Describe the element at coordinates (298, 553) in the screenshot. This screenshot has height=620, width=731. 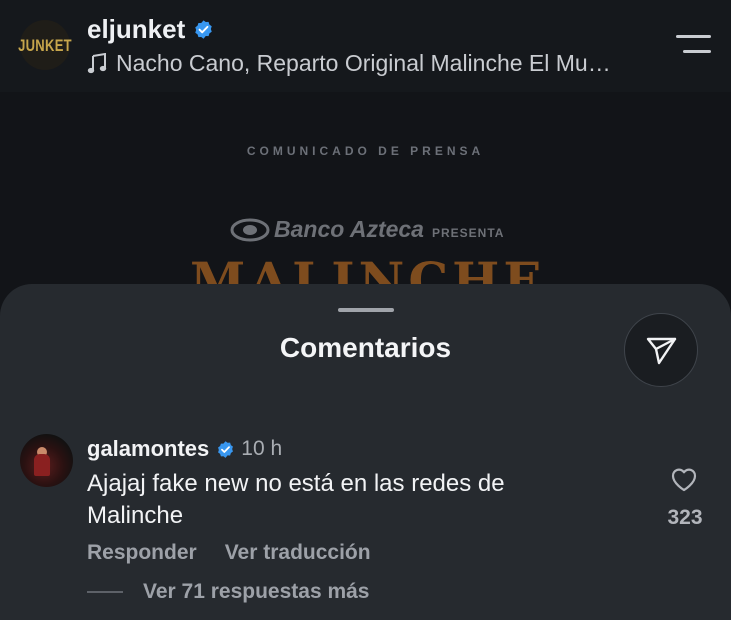
I see `translate-button: Ver traducción` at that location.